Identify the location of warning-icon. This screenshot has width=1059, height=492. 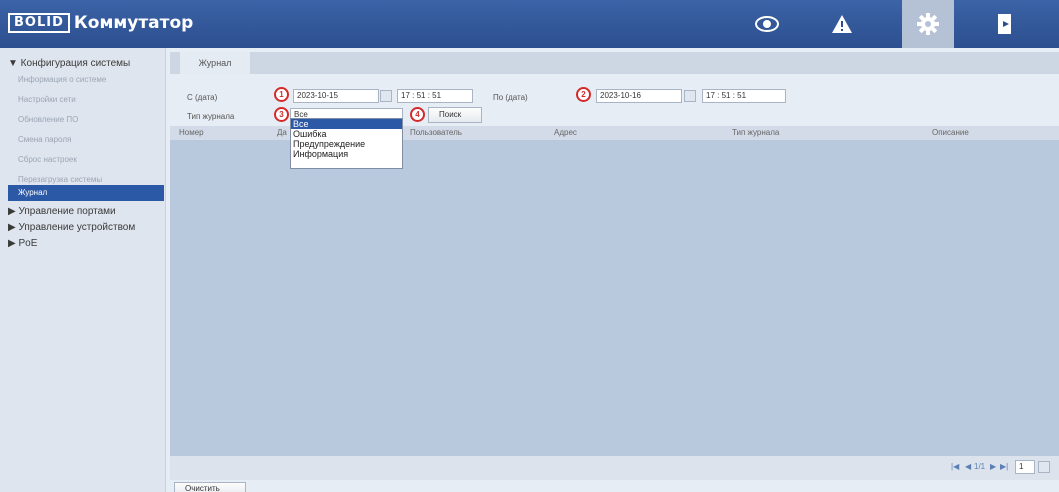
(842, 24).